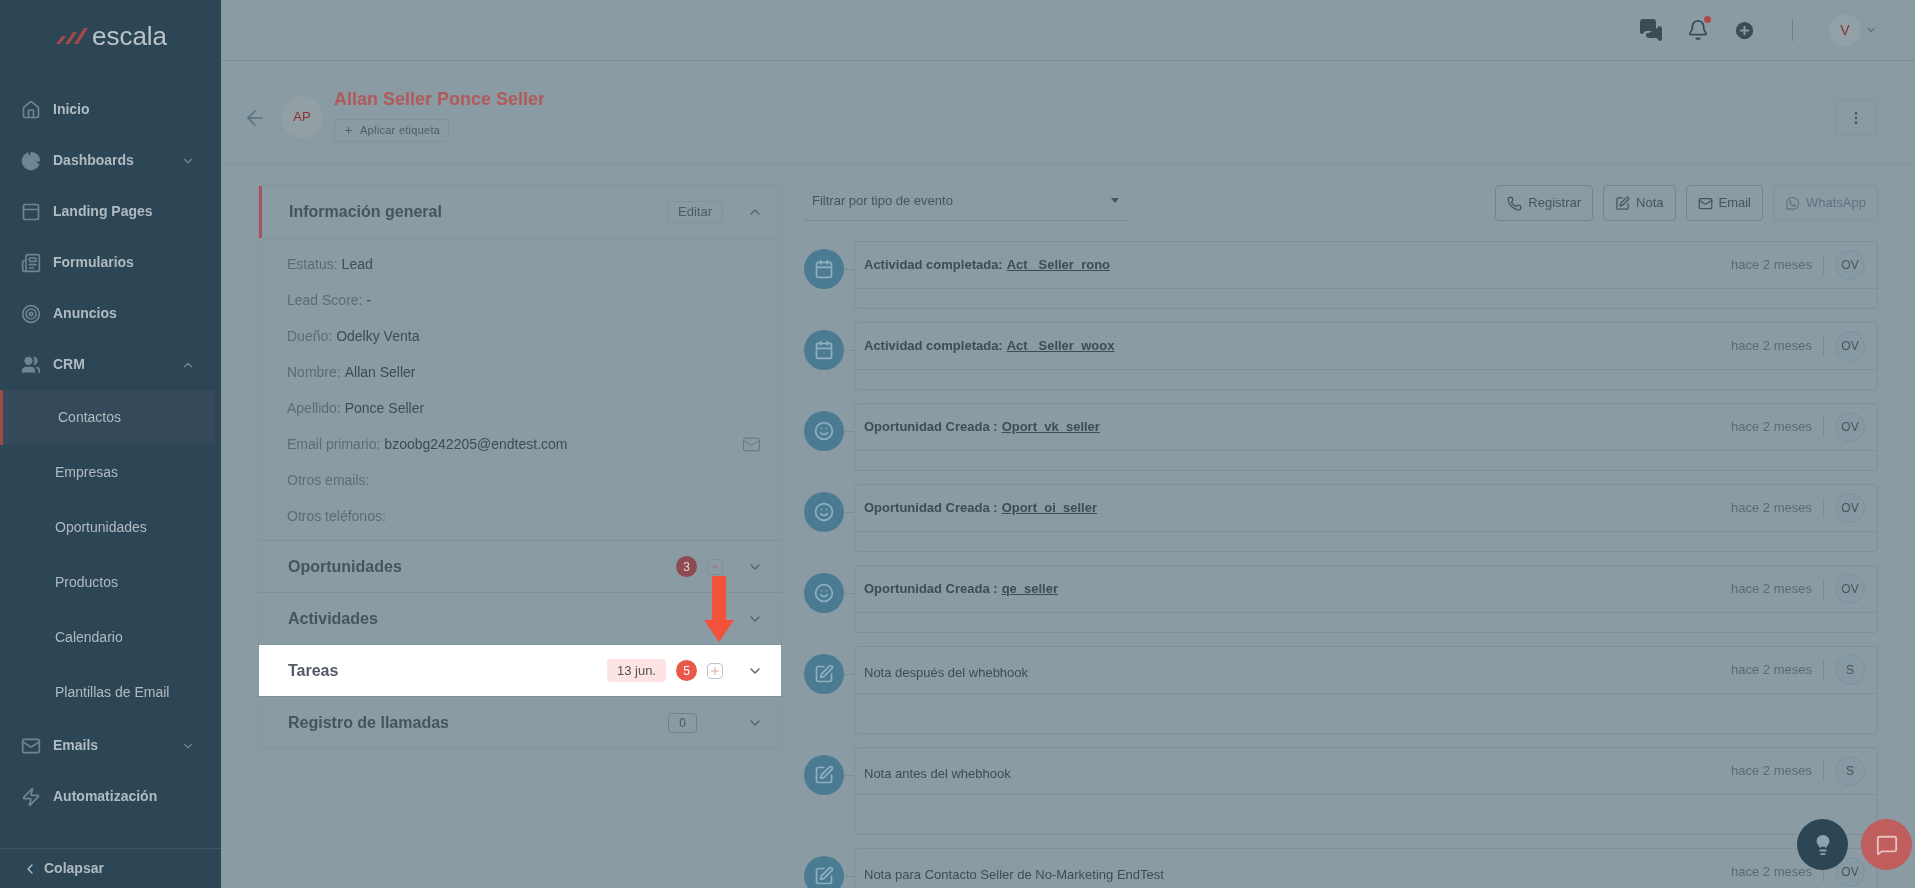  Describe the element at coordinates (31, 109) in the screenshot. I see `house-icon` at that location.